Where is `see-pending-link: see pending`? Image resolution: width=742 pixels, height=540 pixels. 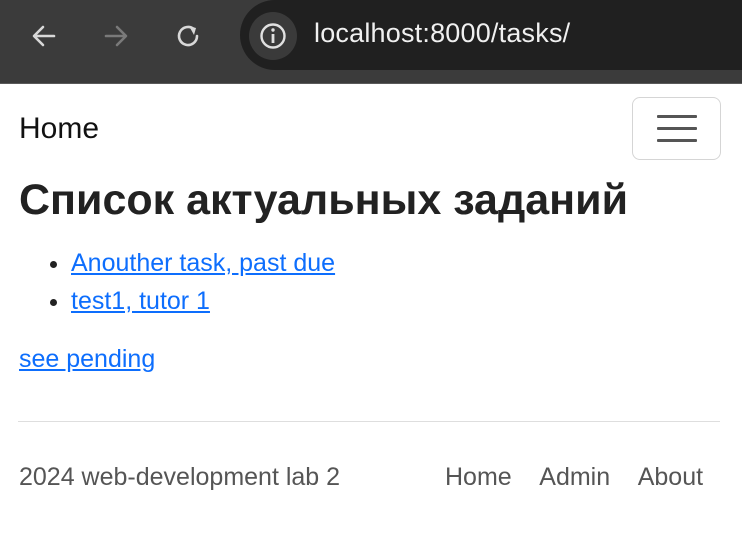 see-pending-link: see pending is located at coordinates (87, 359).